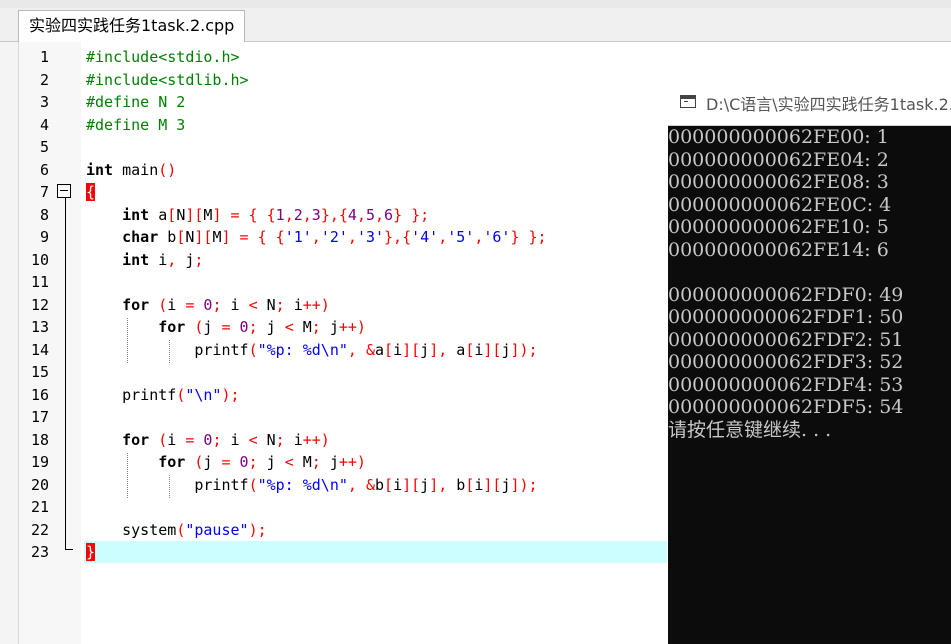  Describe the element at coordinates (778, 249) in the screenshot. I see `console-line: 000000000062FE14: 6` at that location.